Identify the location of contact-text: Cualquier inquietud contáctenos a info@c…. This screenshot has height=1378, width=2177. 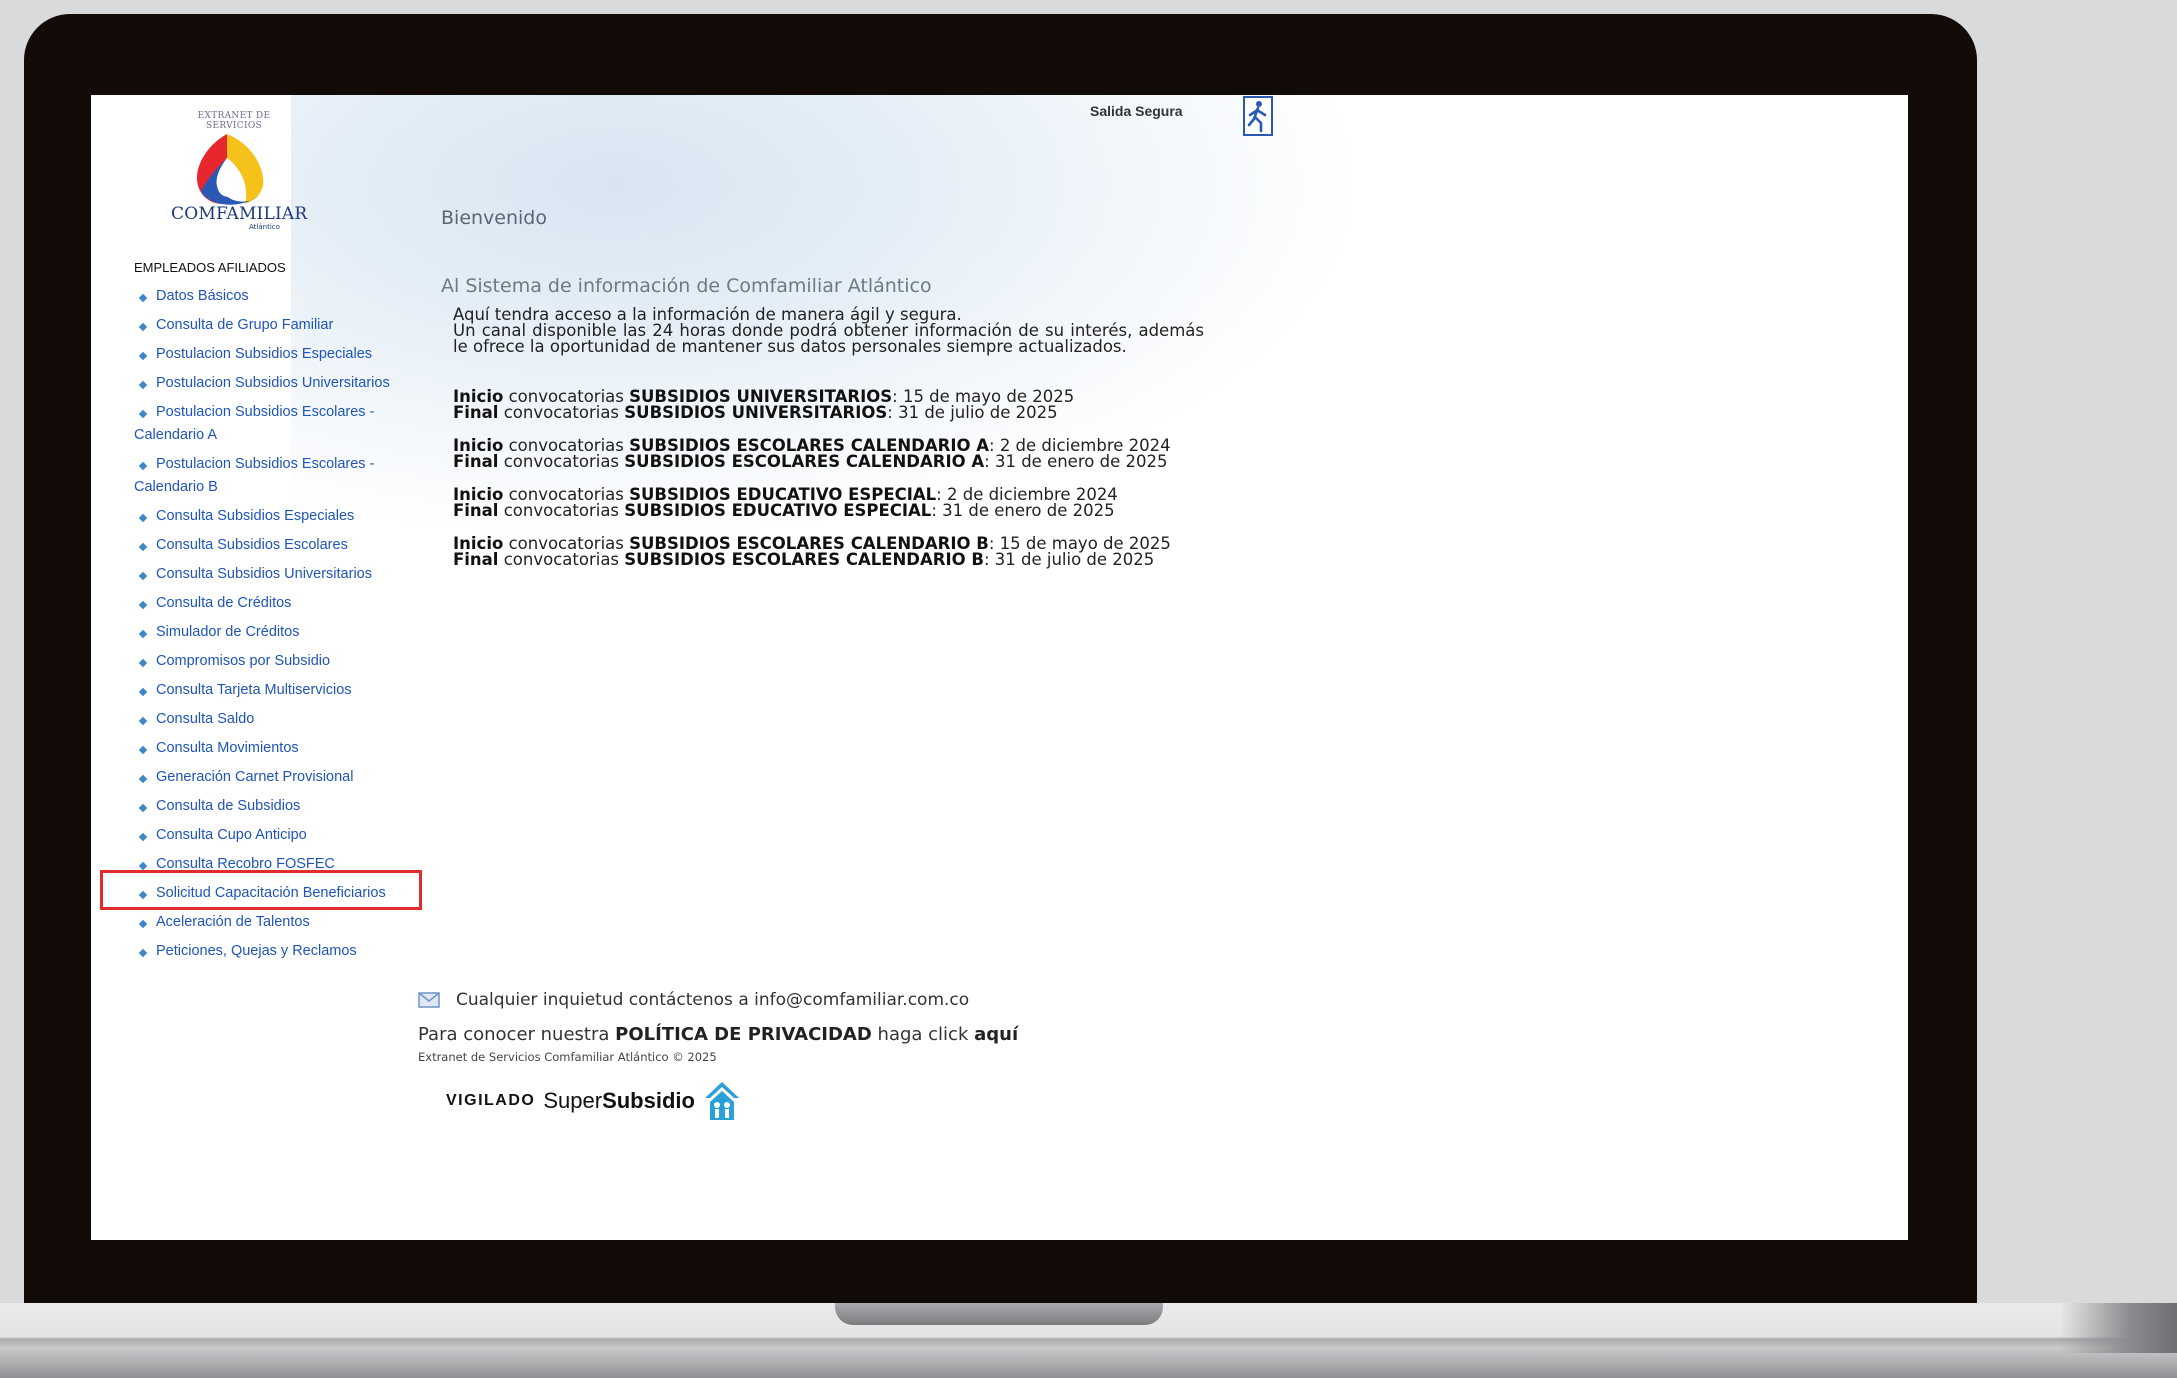
(712, 1000).